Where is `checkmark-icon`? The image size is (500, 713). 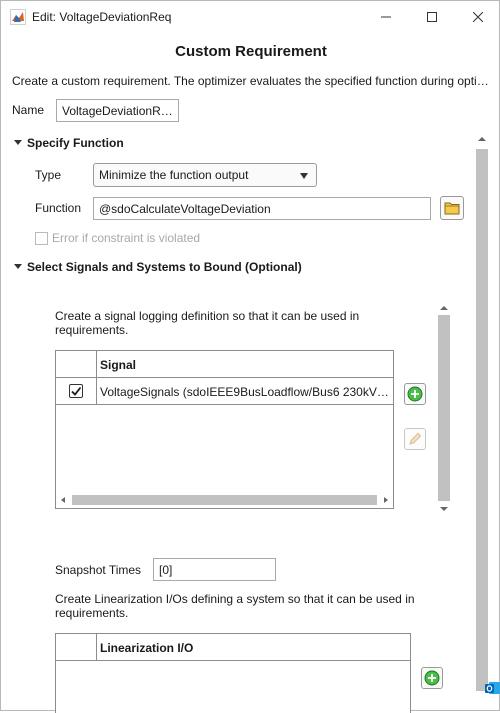
checkmark-icon is located at coordinates (76, 391).